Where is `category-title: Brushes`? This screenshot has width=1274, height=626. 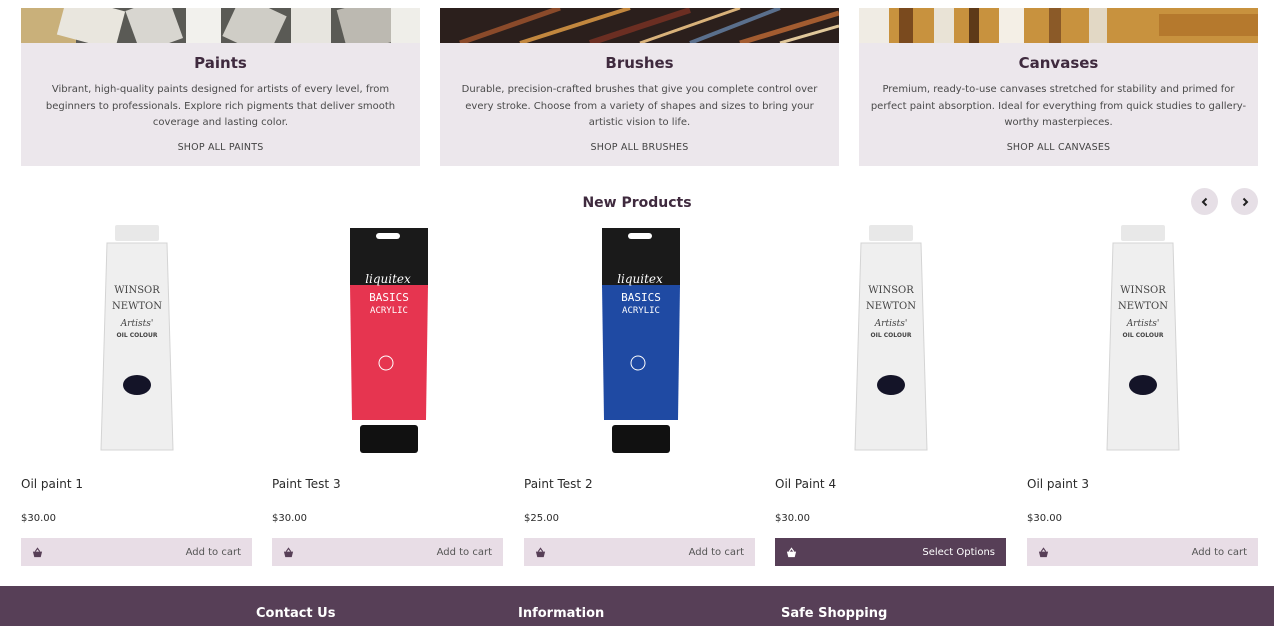
category-title: Brushes is located at coordinates (639, 63).